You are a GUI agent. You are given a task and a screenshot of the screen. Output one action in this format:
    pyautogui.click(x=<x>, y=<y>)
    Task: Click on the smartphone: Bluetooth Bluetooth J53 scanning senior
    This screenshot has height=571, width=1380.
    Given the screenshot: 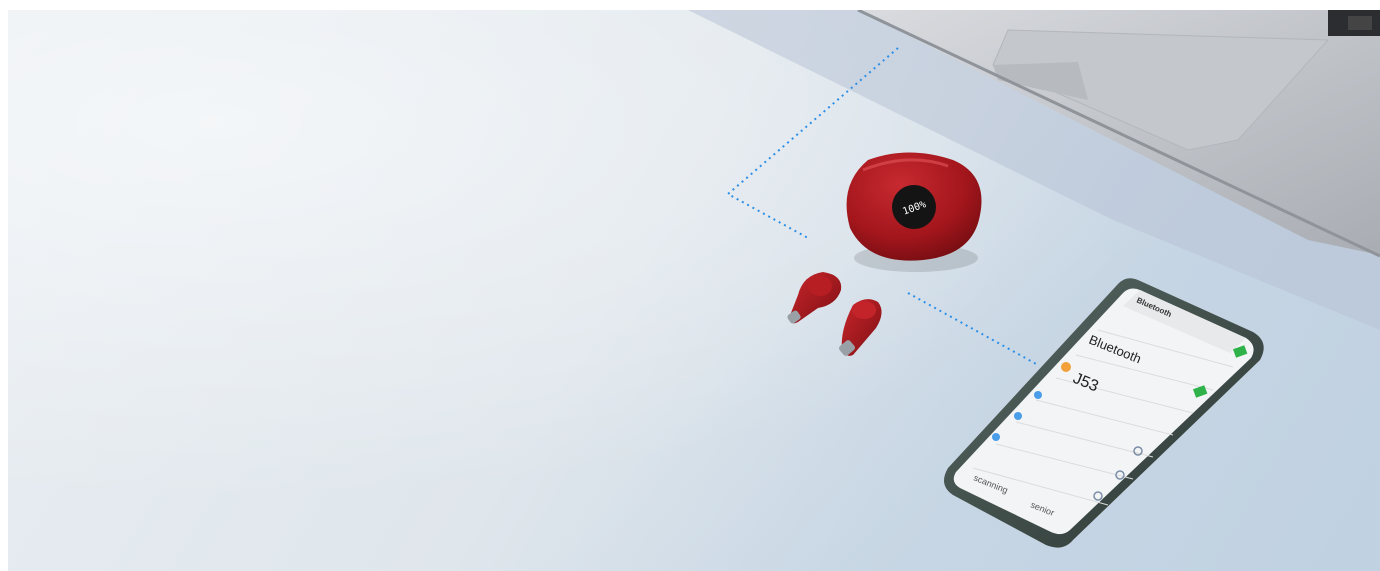 What is the action you would take?
    pyautogui.click(x=1104, y=413)
    